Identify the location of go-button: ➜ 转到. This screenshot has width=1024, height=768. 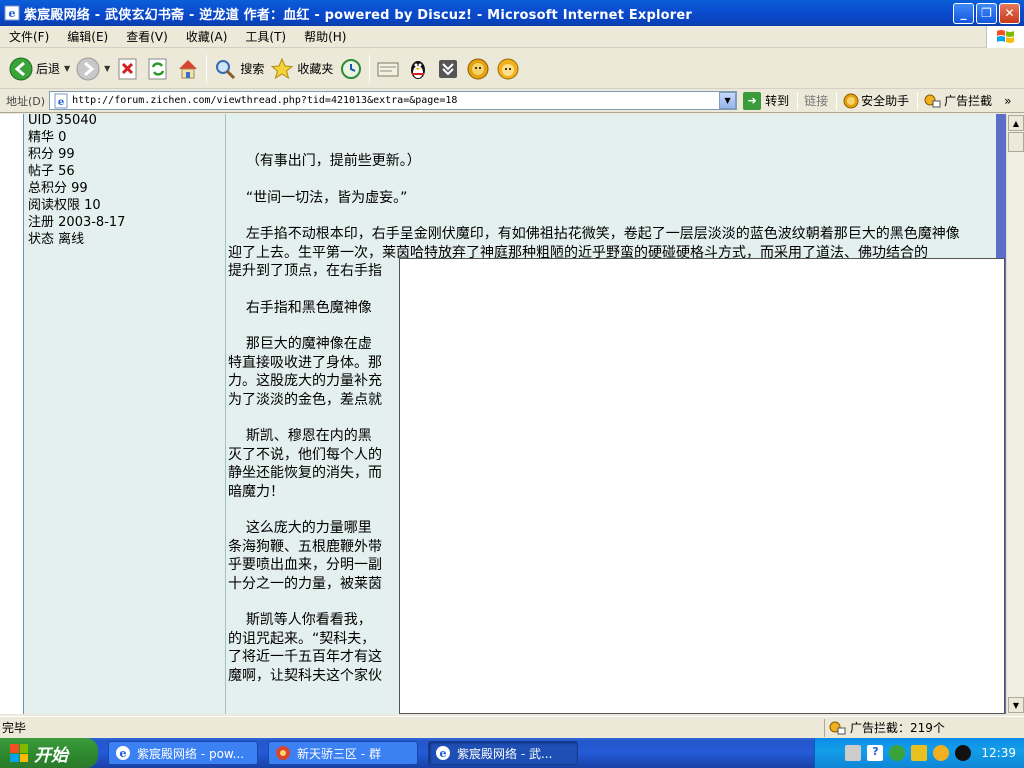
(766, 100).